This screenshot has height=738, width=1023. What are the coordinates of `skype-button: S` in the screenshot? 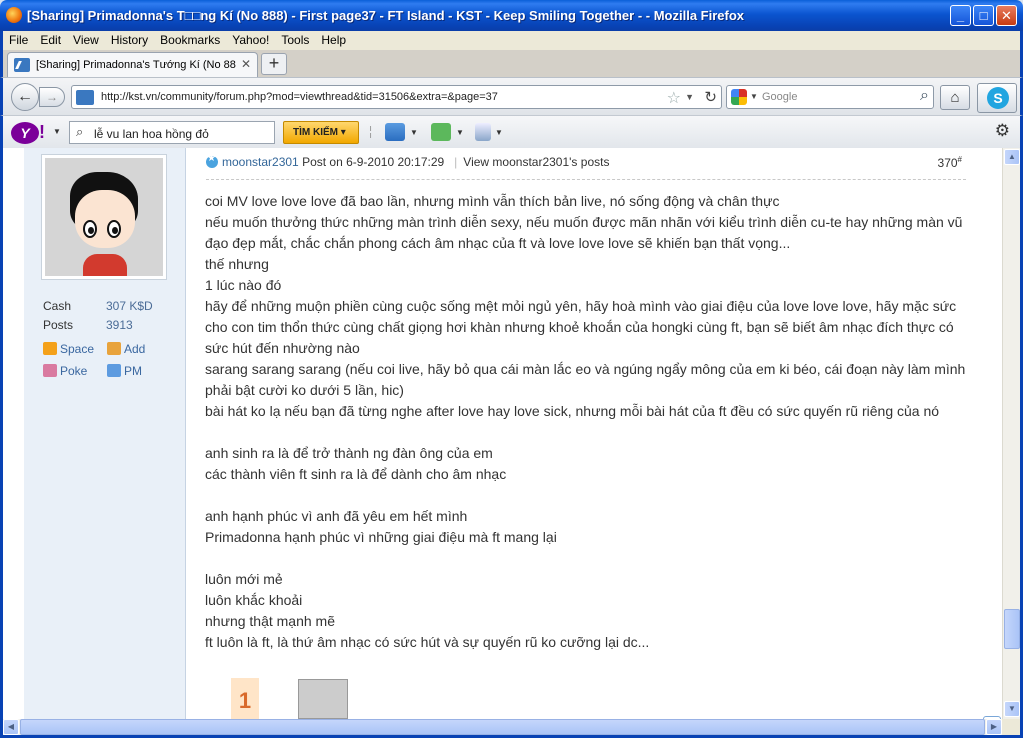 It's located at (997, 98).